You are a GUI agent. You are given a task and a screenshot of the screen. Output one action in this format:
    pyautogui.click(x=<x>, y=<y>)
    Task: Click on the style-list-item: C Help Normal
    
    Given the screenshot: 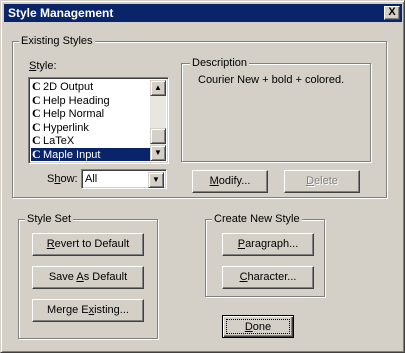 What is the action you would take?
    pyautogui.click(x=91, y=114)
    